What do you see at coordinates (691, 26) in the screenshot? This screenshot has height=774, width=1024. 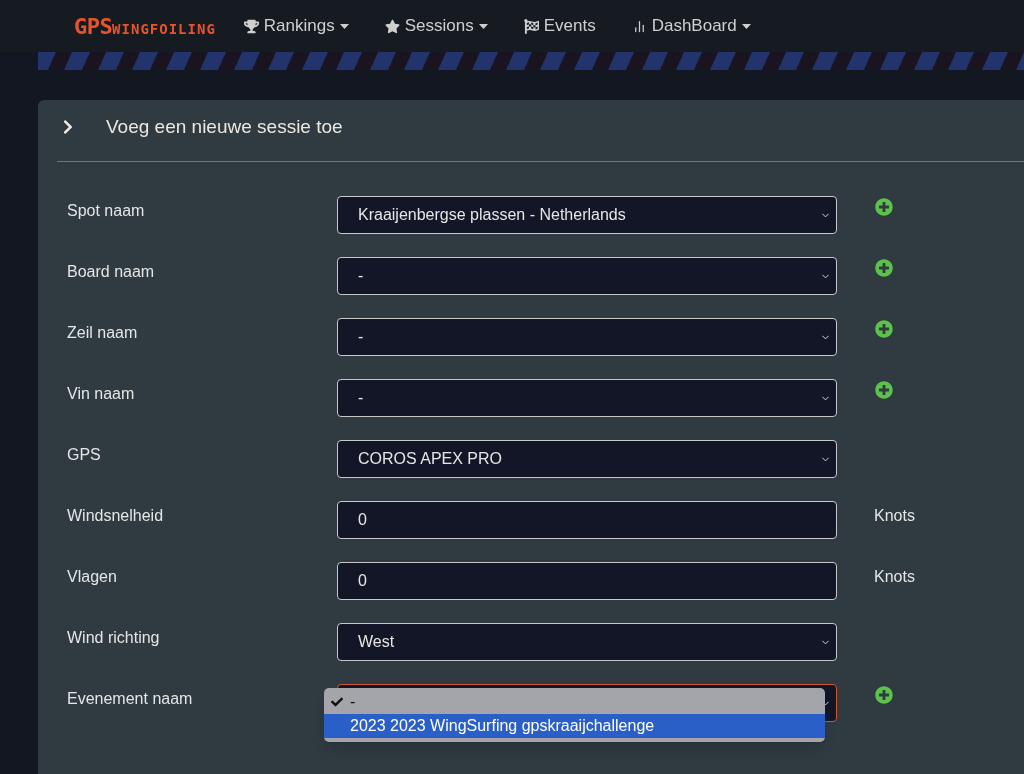 I see `nav-item: DashBoard` at bounding box center [691, 26].